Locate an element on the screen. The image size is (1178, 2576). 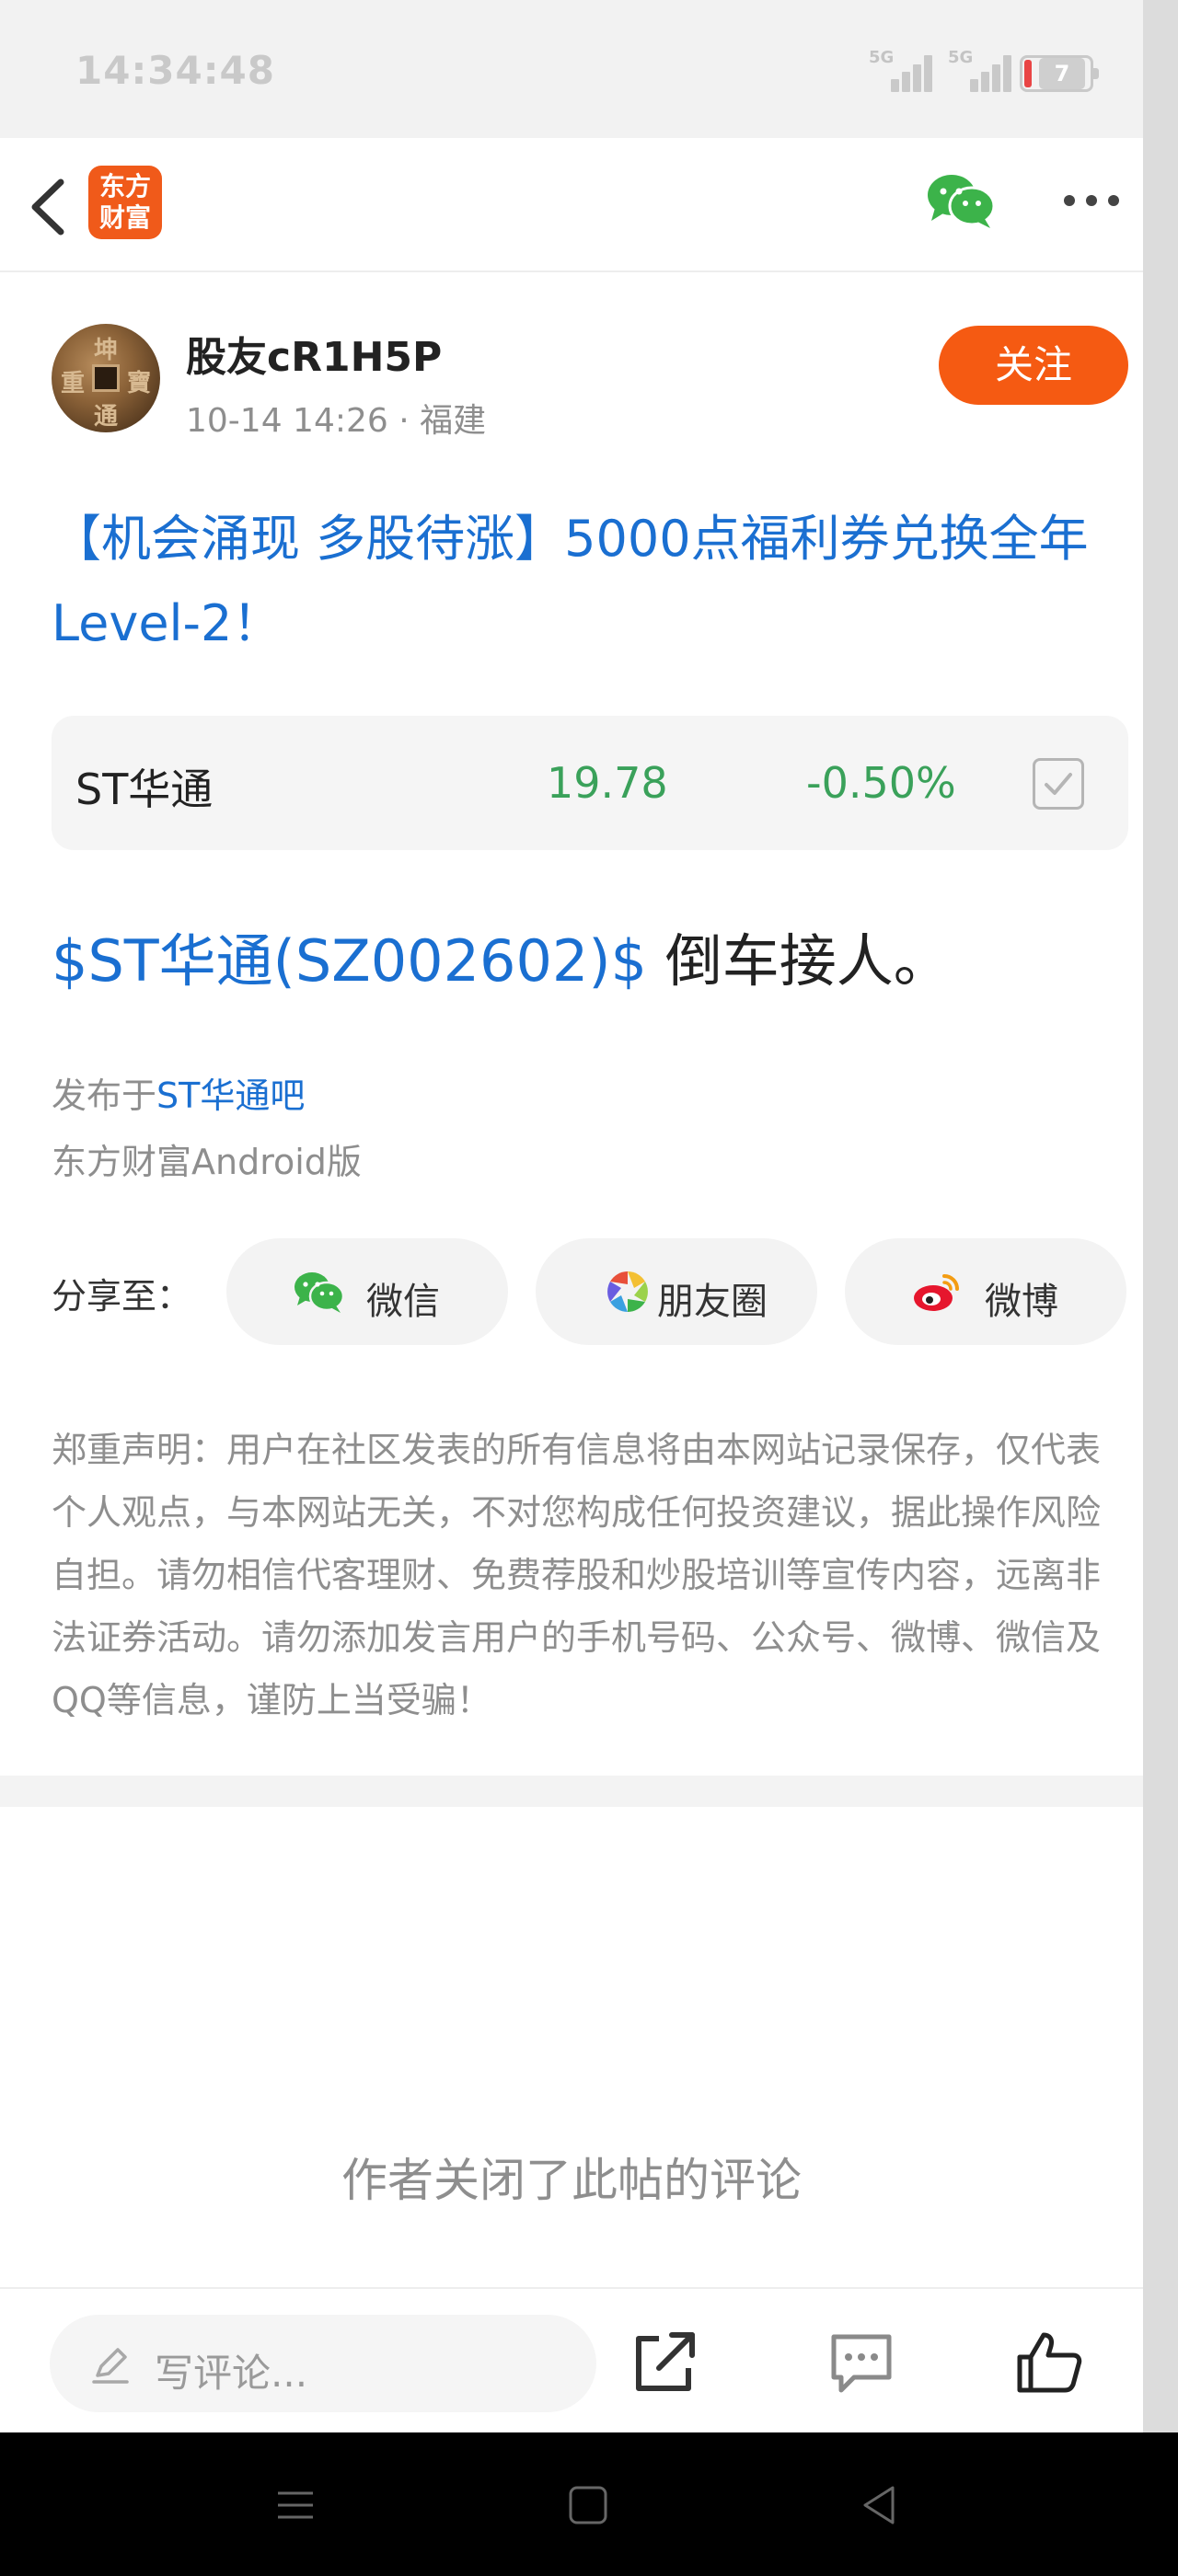
share-moments-button: 朋友圈 is located at coordinates (677, 1291).